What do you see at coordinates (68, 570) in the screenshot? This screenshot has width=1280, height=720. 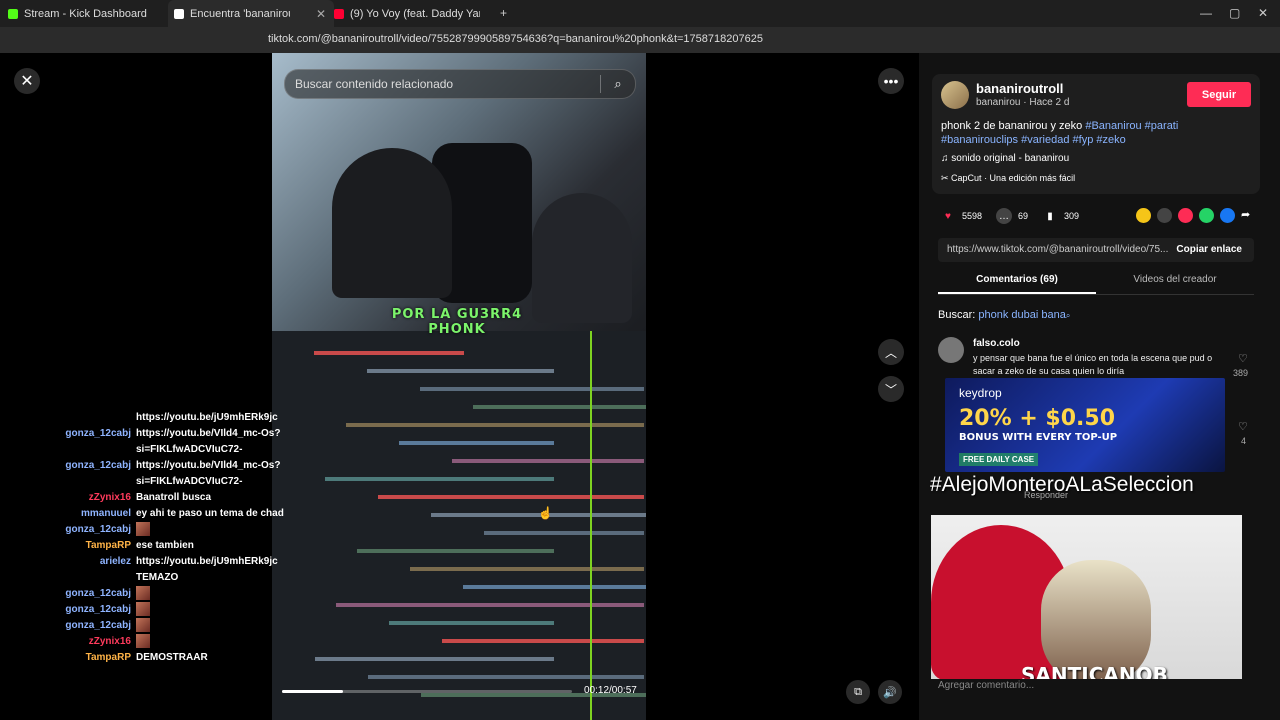 I see `chat-username: arielez` at bounding box center [68, 570].